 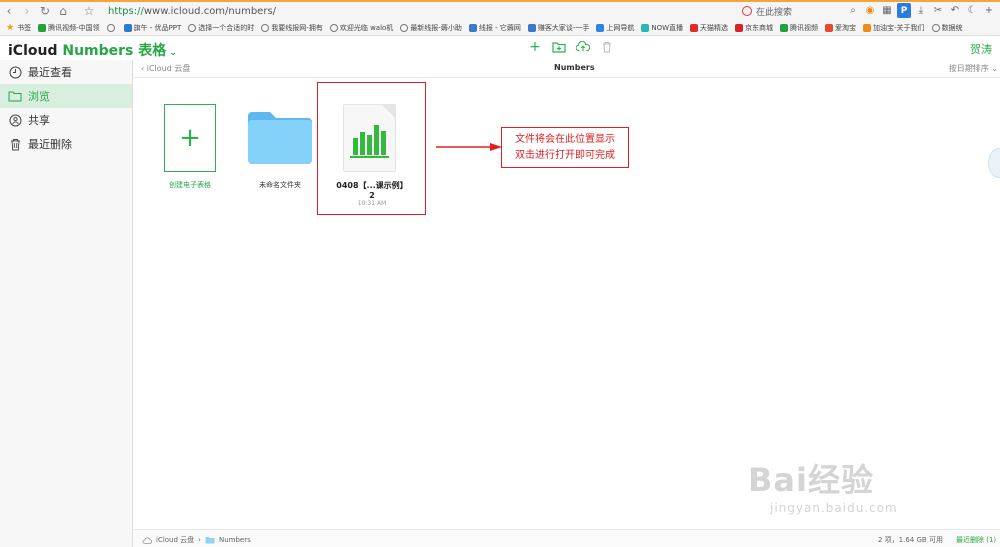 I want to click on numbers-chart-icon, so click(x=373, y=131).